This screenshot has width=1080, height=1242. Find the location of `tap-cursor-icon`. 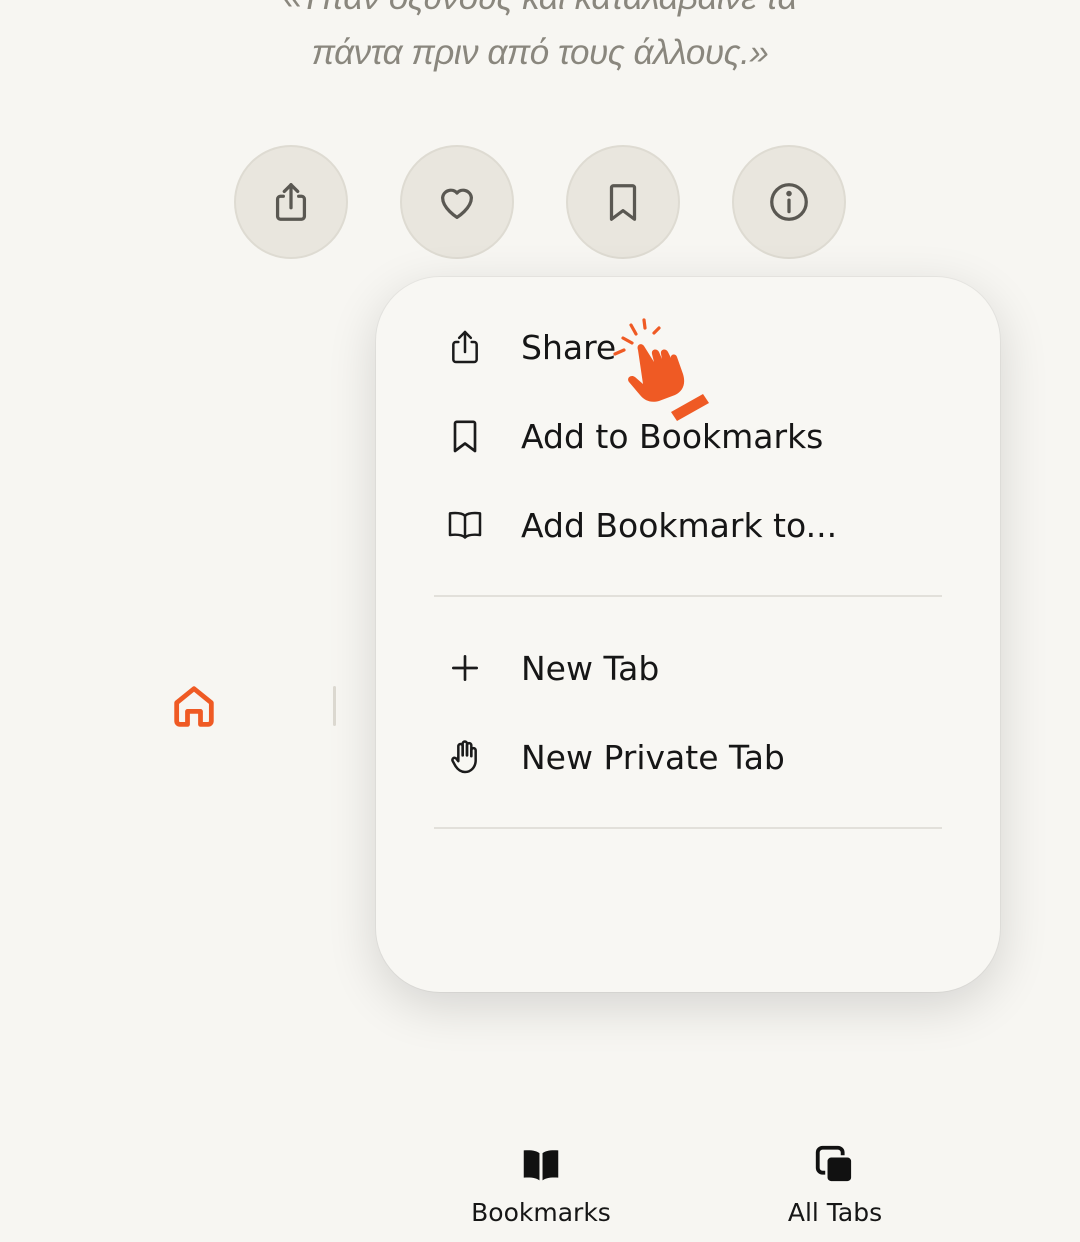

tap-cursor-icon is located at coordinates (661, 369).